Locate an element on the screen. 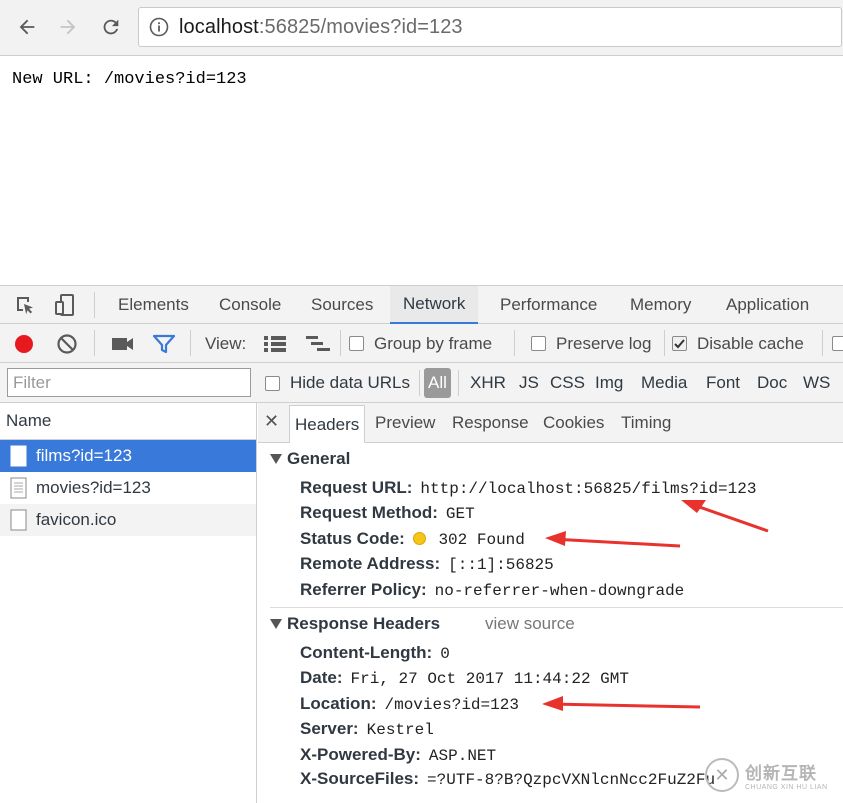  record-icon is located at coordinates (24, 343).